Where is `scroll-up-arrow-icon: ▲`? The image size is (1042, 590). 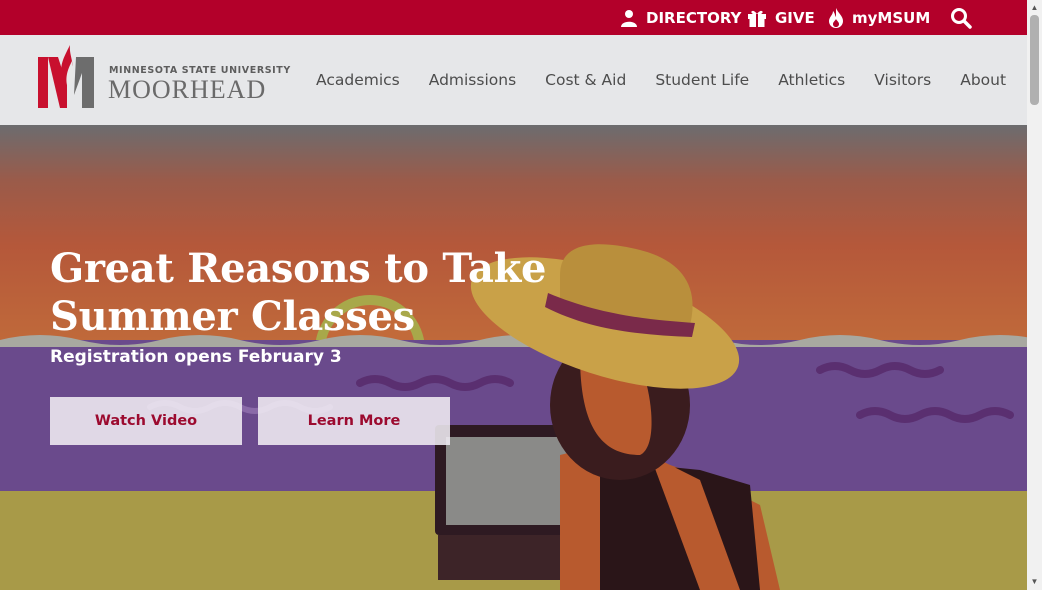 scroll-up-arrow-icon: ▲ is located at coordinates (1034, 8).